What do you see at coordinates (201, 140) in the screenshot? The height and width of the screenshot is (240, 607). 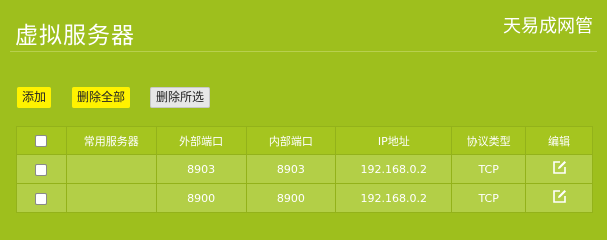 I see `column-header-external-port: 外部端口` at bounding box center [201, 140].